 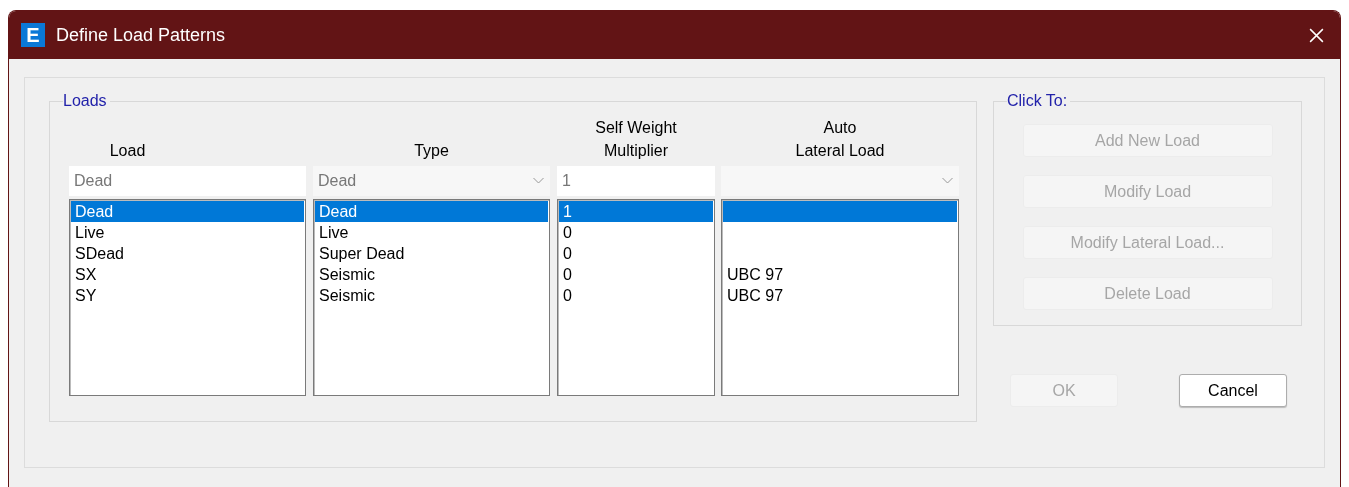 What do you see at coordinates (431, 151) in the screenshot?
I see `column-heading: Type` at bounding box center [431, 151].